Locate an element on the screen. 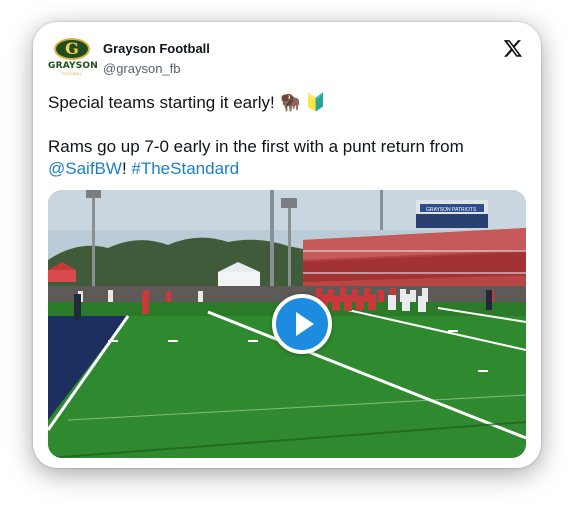 Image resolution: width=574 pixels, height=510 pixels. mention-link: @SaifBW is located at coordinates (85, 168).